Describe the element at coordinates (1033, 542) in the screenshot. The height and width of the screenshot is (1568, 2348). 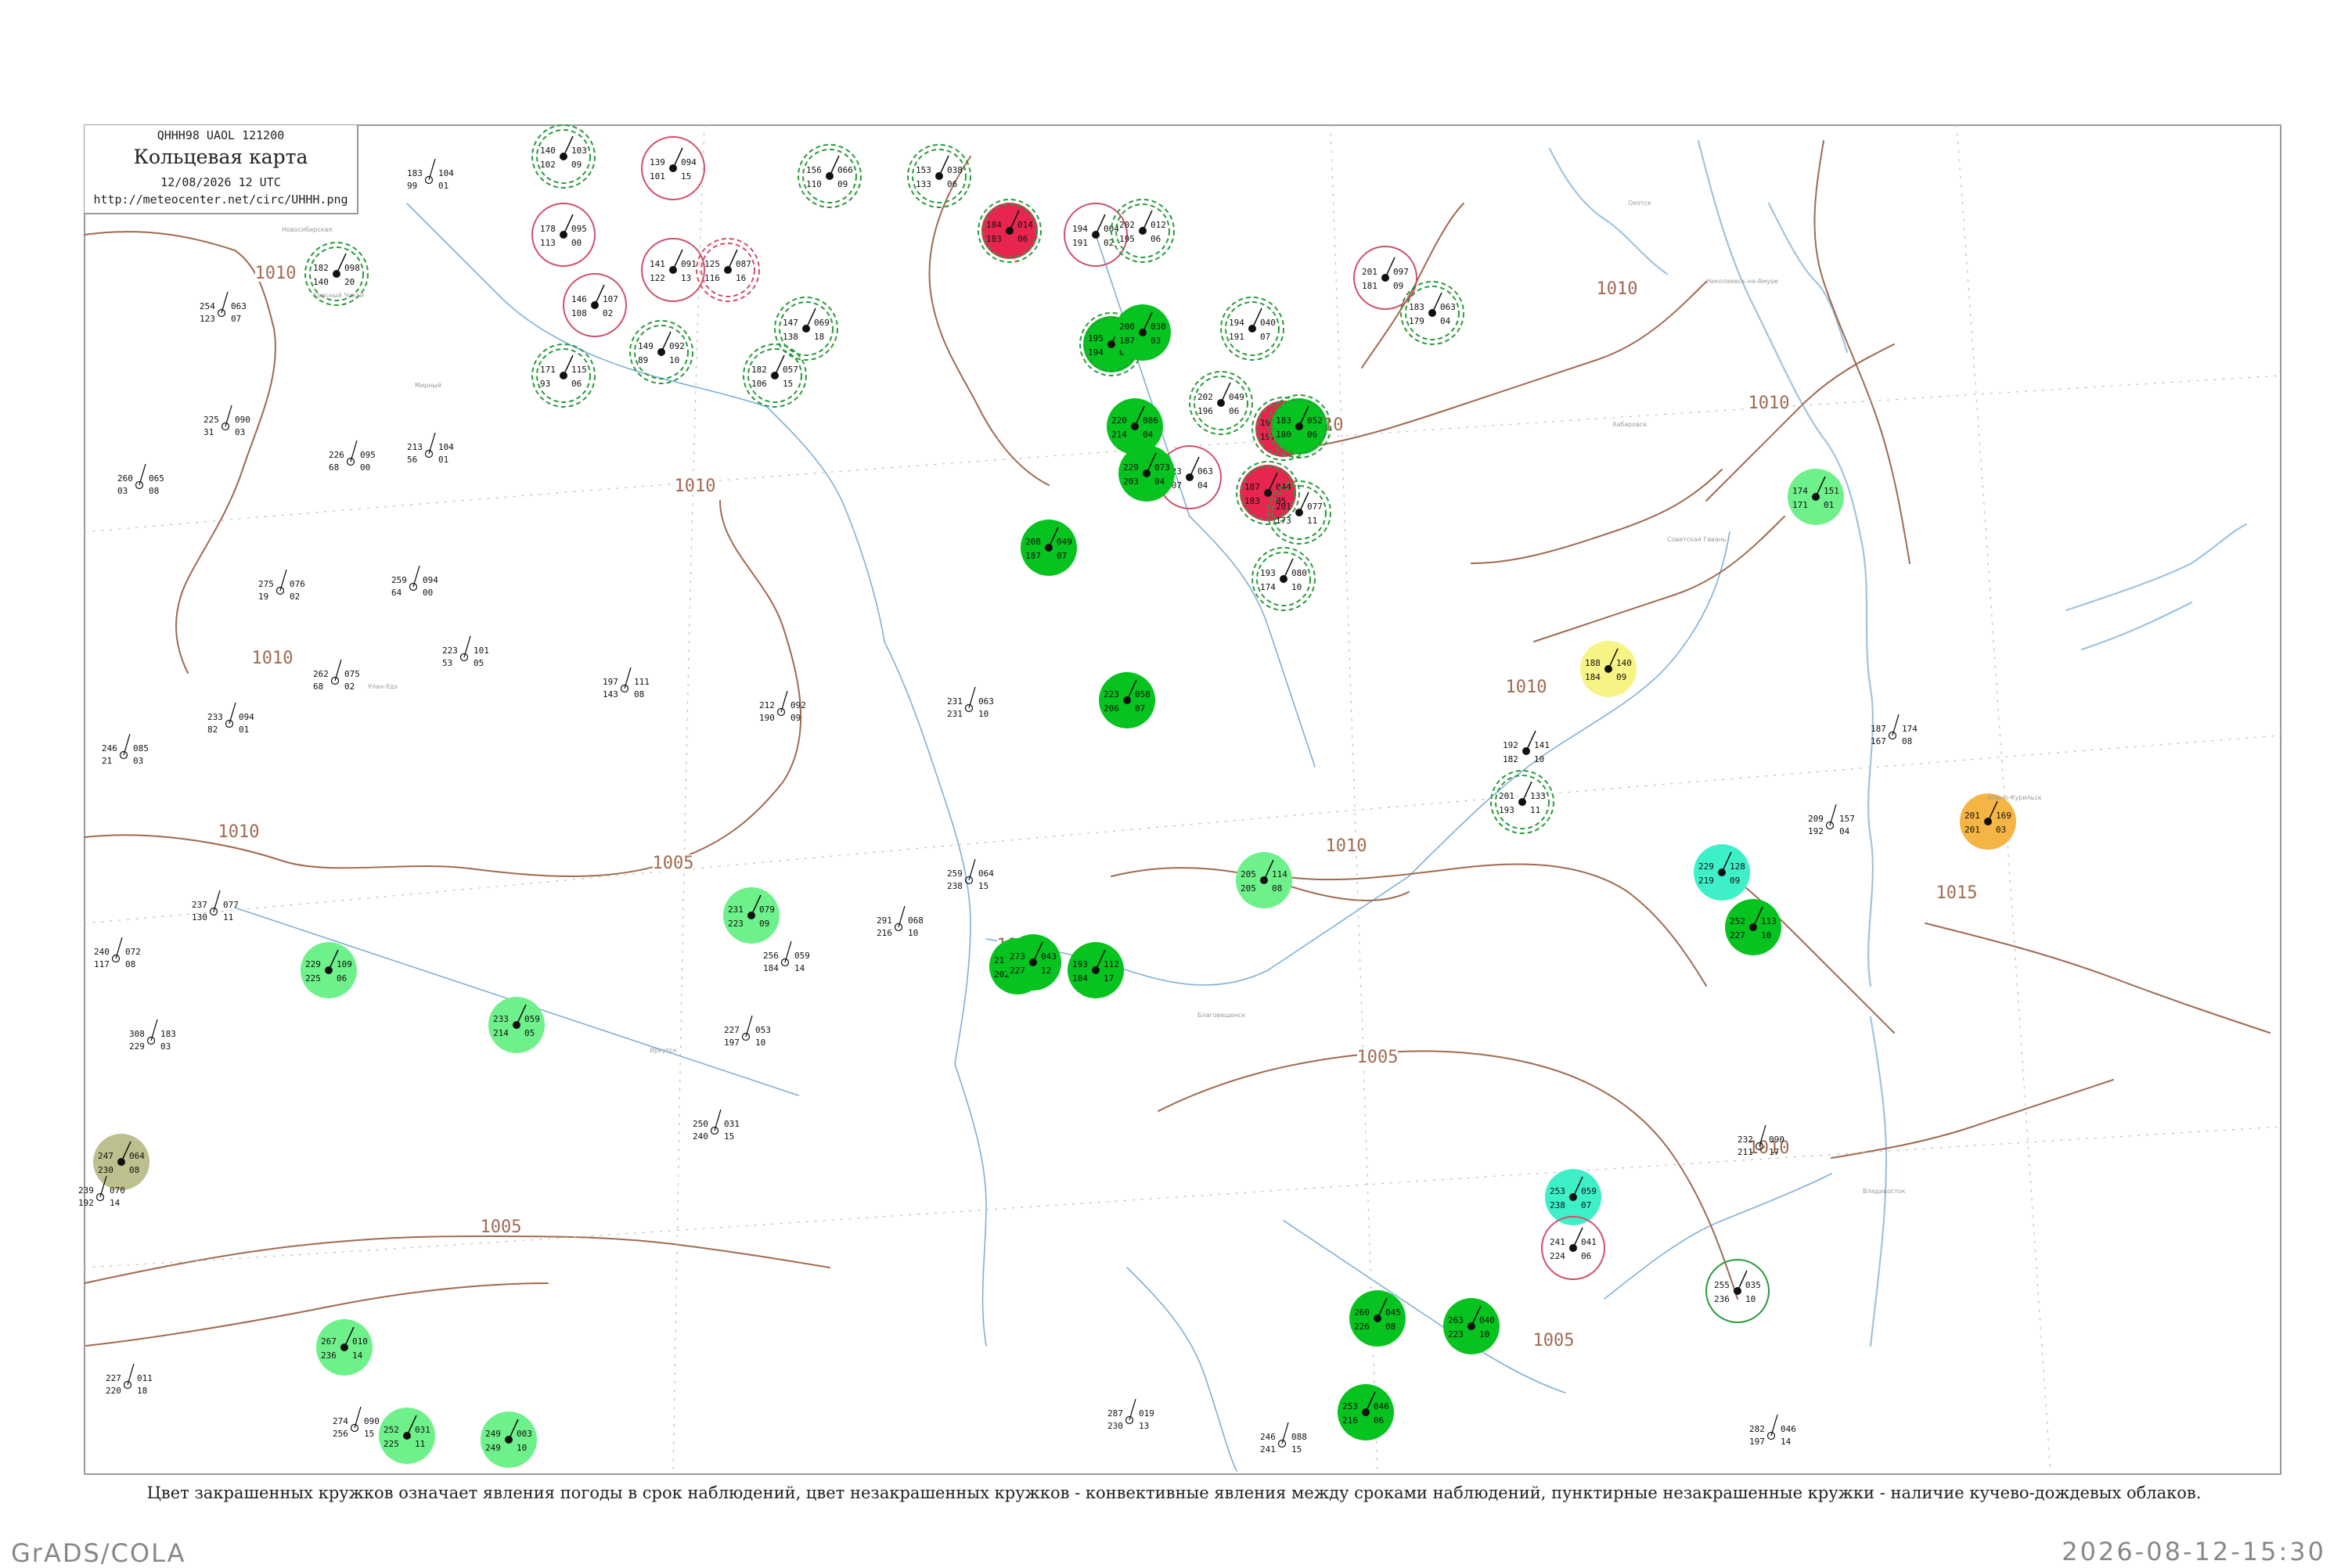
I see `station-temperature: 208` at that location.